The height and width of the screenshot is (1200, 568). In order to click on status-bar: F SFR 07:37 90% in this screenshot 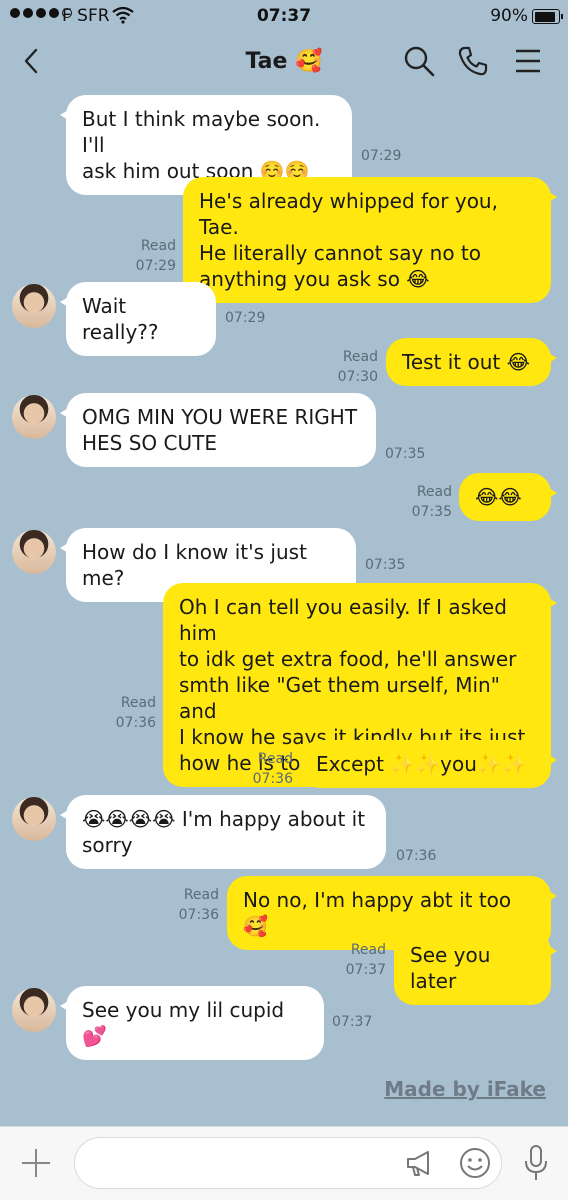, I will do `click(284, 17)`.